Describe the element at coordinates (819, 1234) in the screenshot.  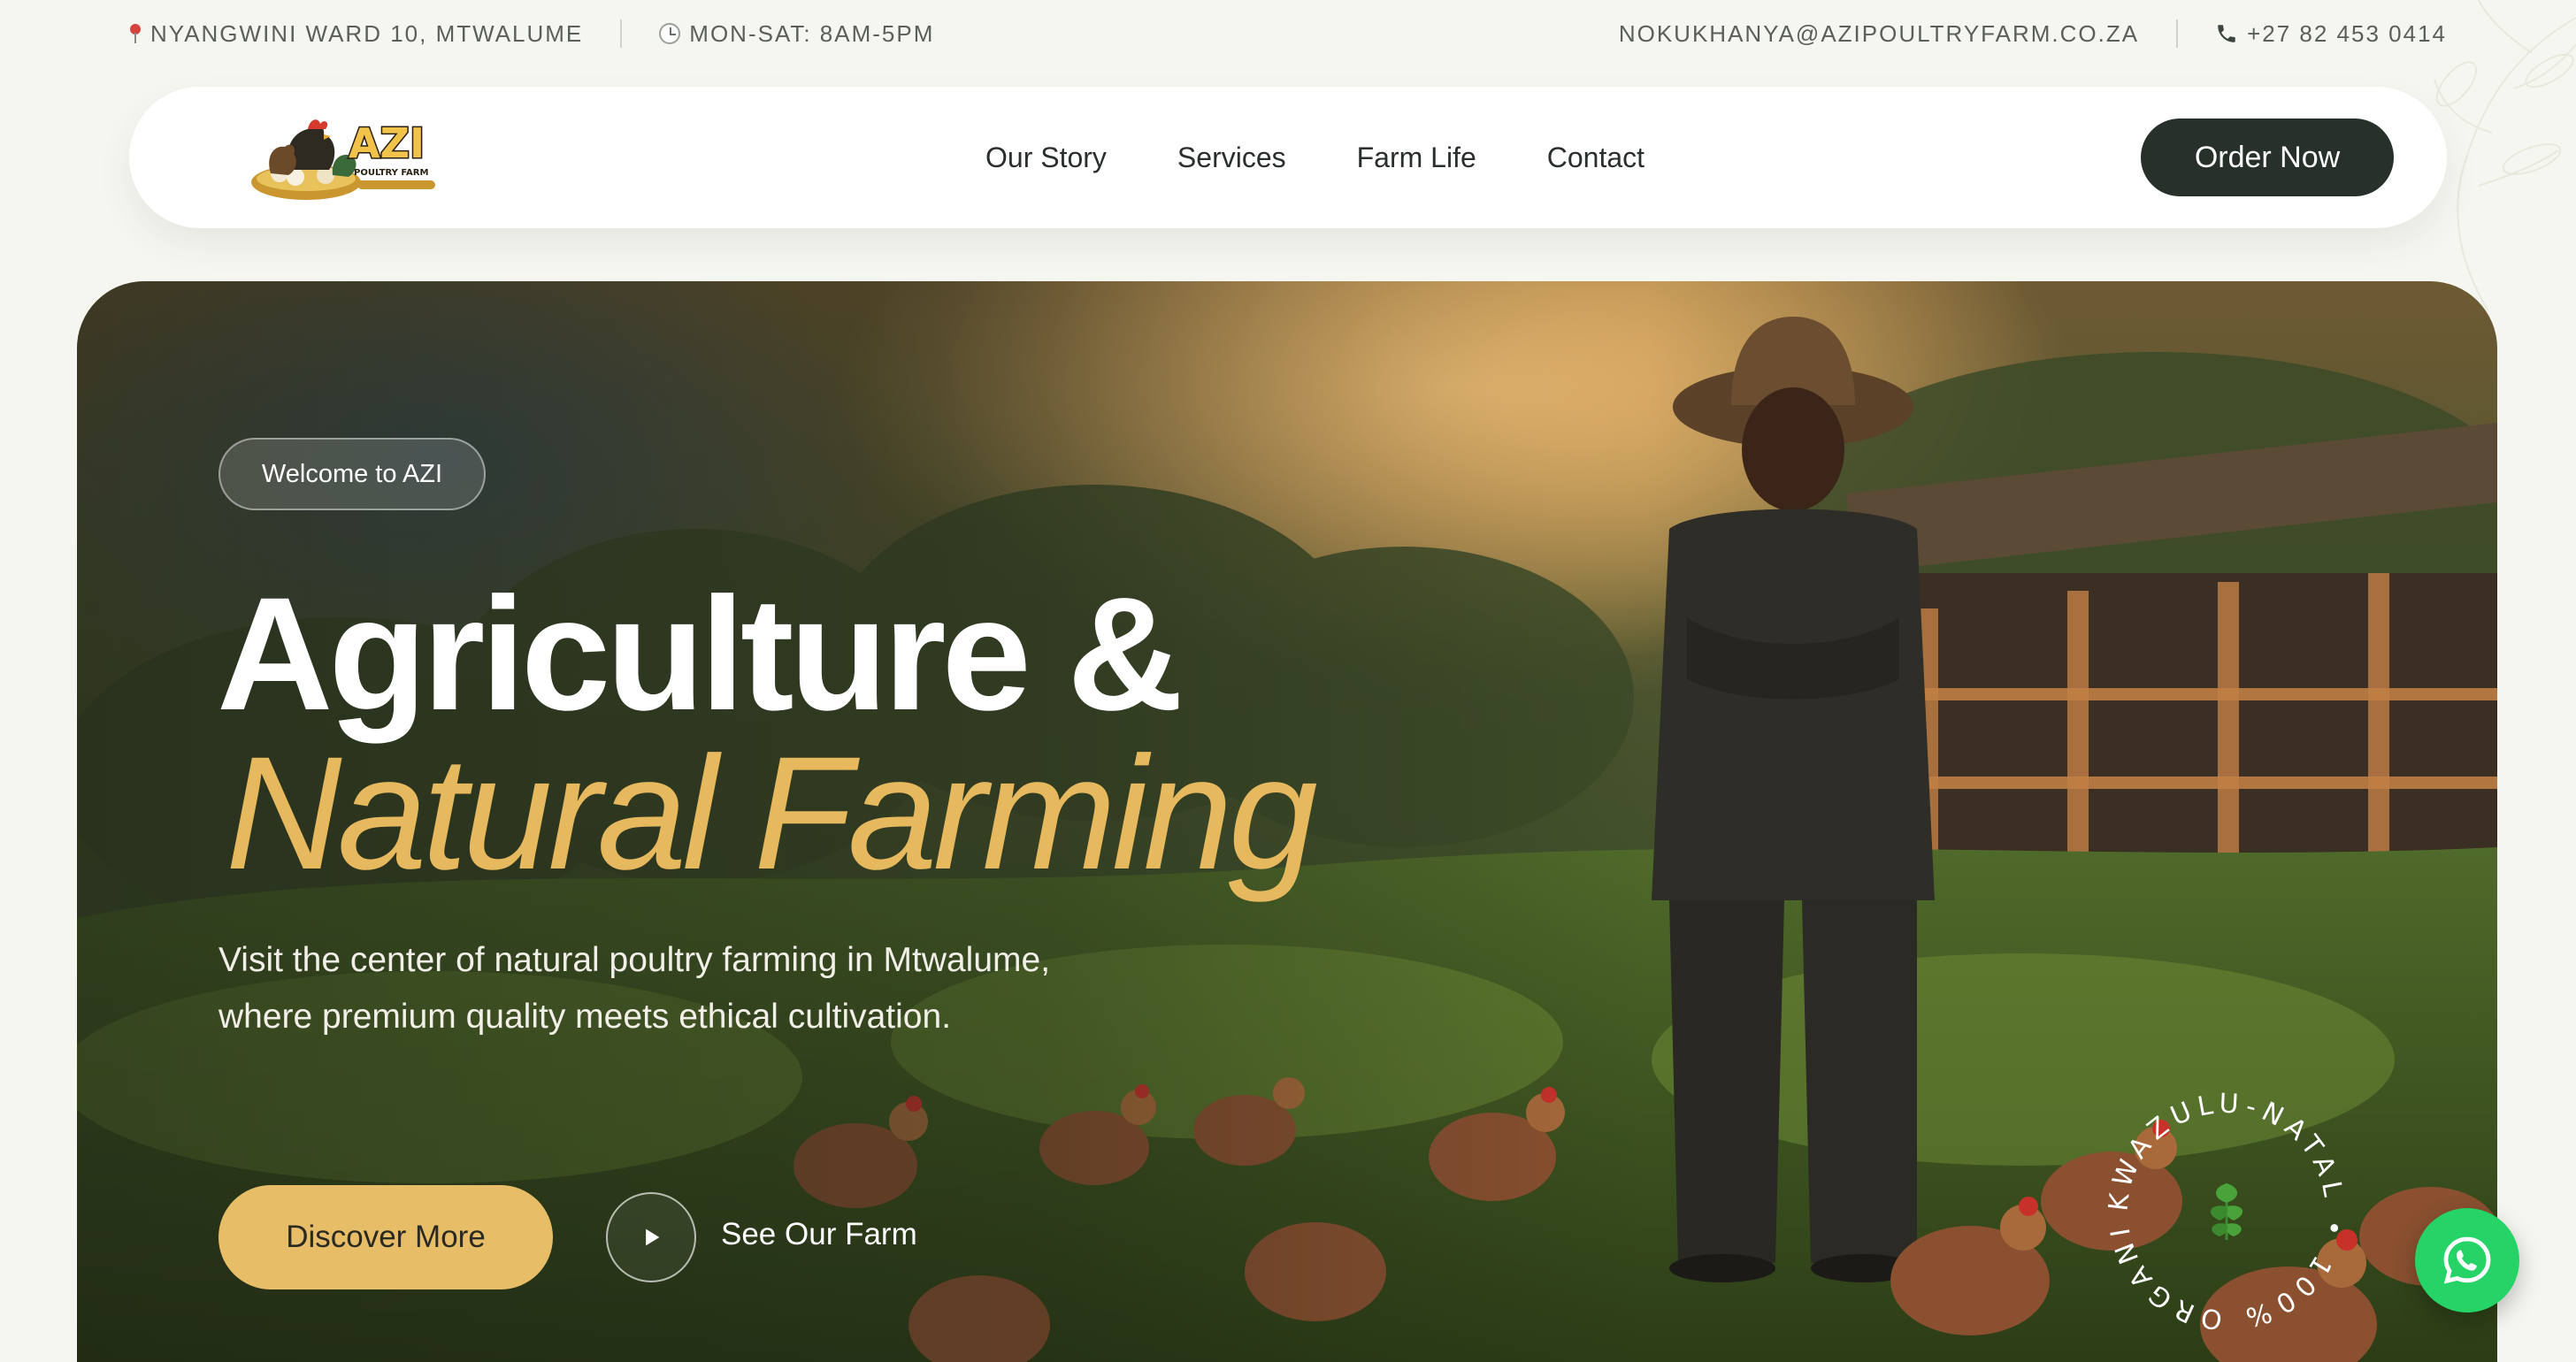
I see `see-our-farm-link: See Our Farm` at that location.